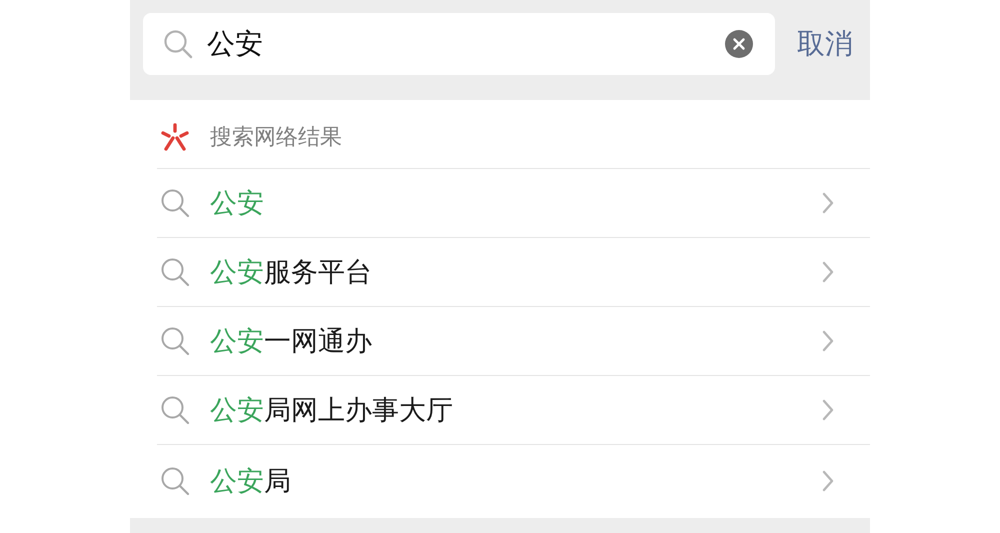  I want to click on search-field: 公安, so click(459, 44).